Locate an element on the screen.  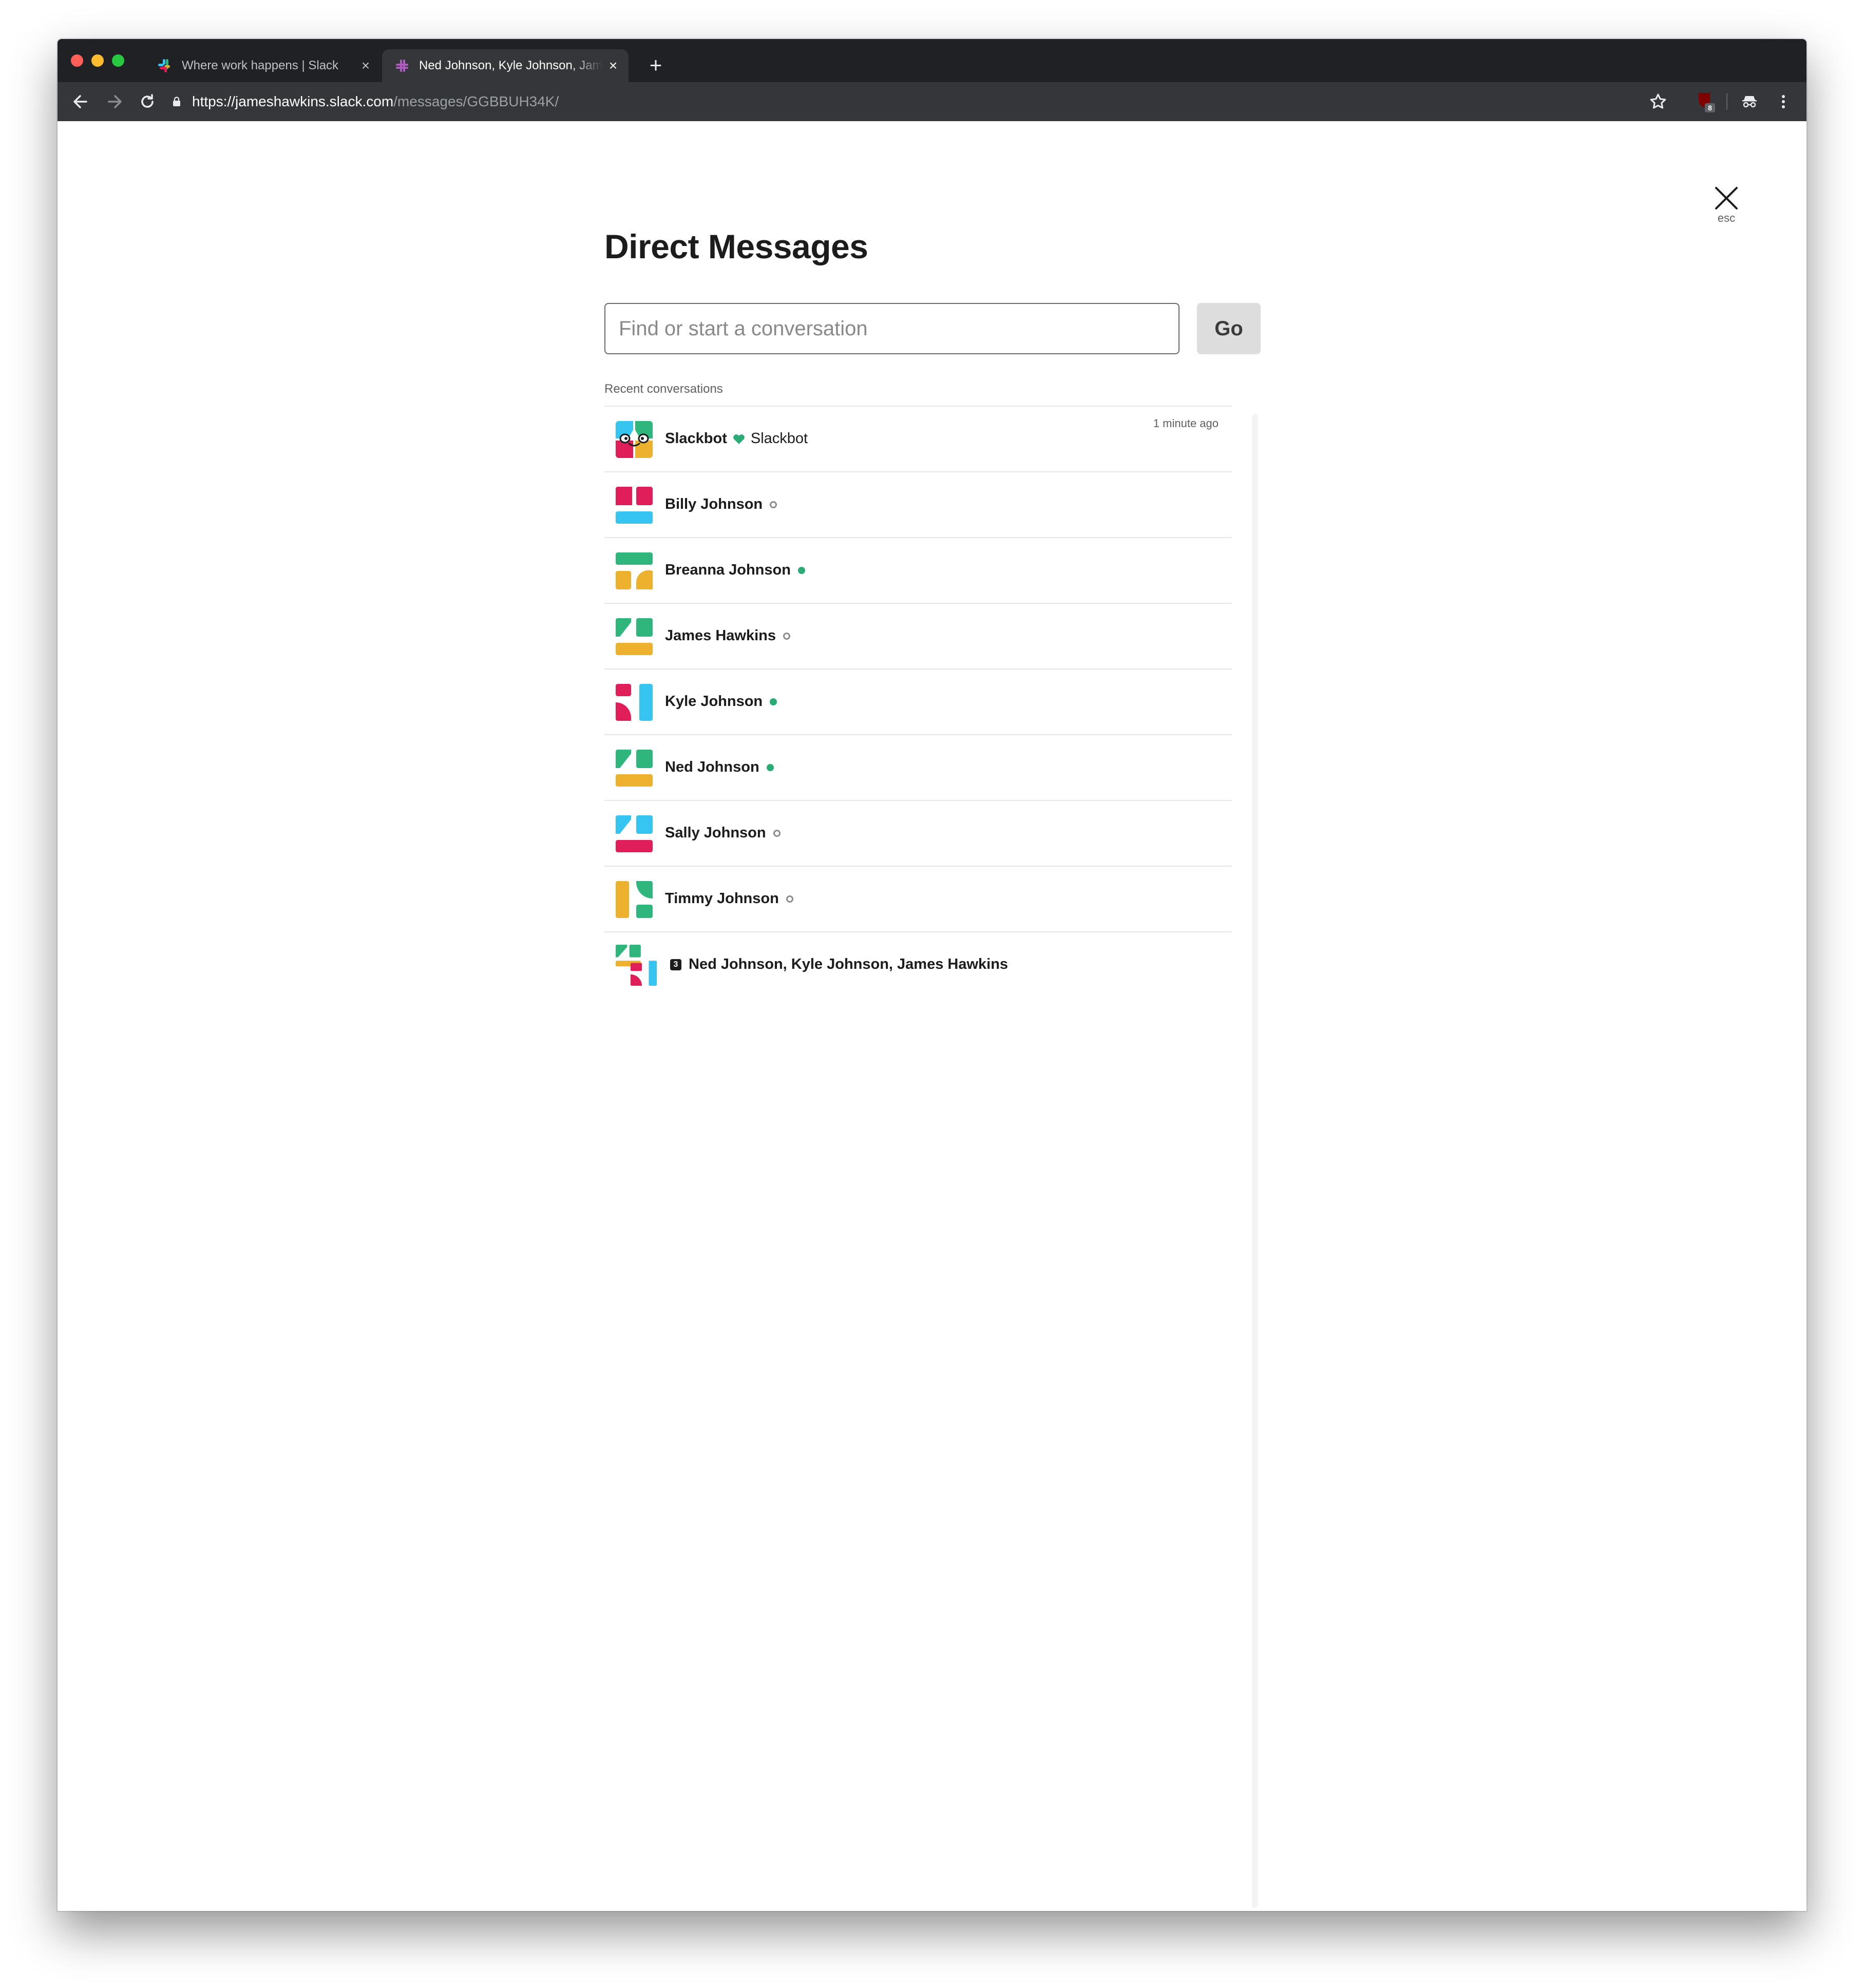
conversation-name: Slackbot Slackbot is located at coordinates (737, 439).